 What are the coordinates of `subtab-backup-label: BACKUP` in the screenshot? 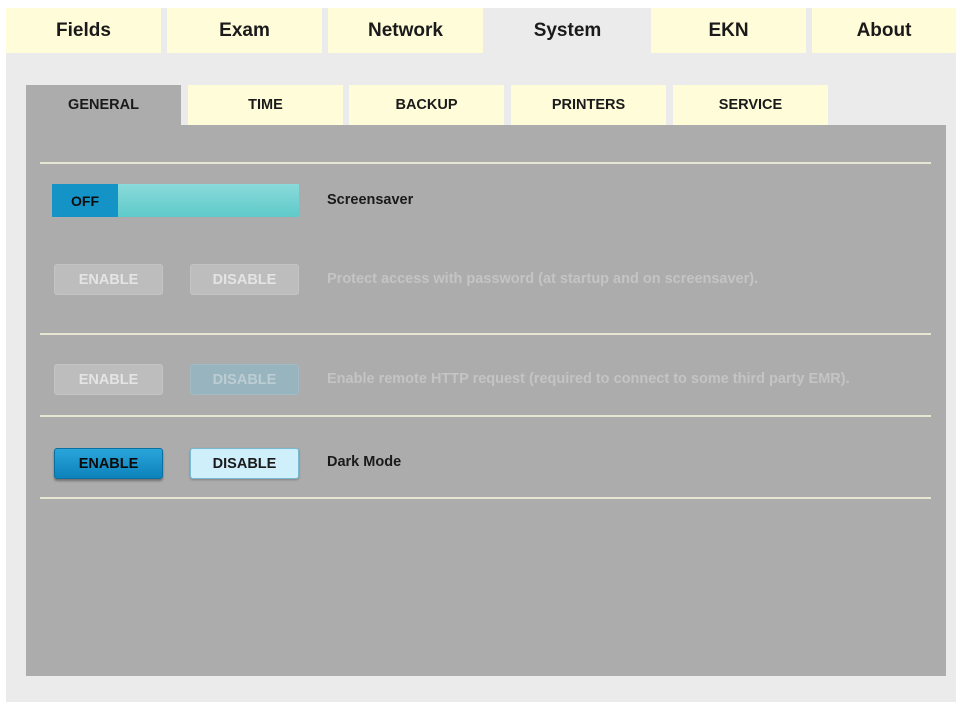 It's located at (426, 105).